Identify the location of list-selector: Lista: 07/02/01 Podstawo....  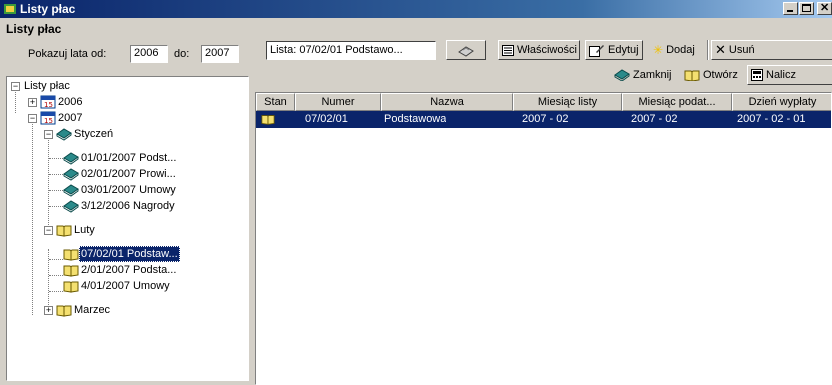
(351, 50).